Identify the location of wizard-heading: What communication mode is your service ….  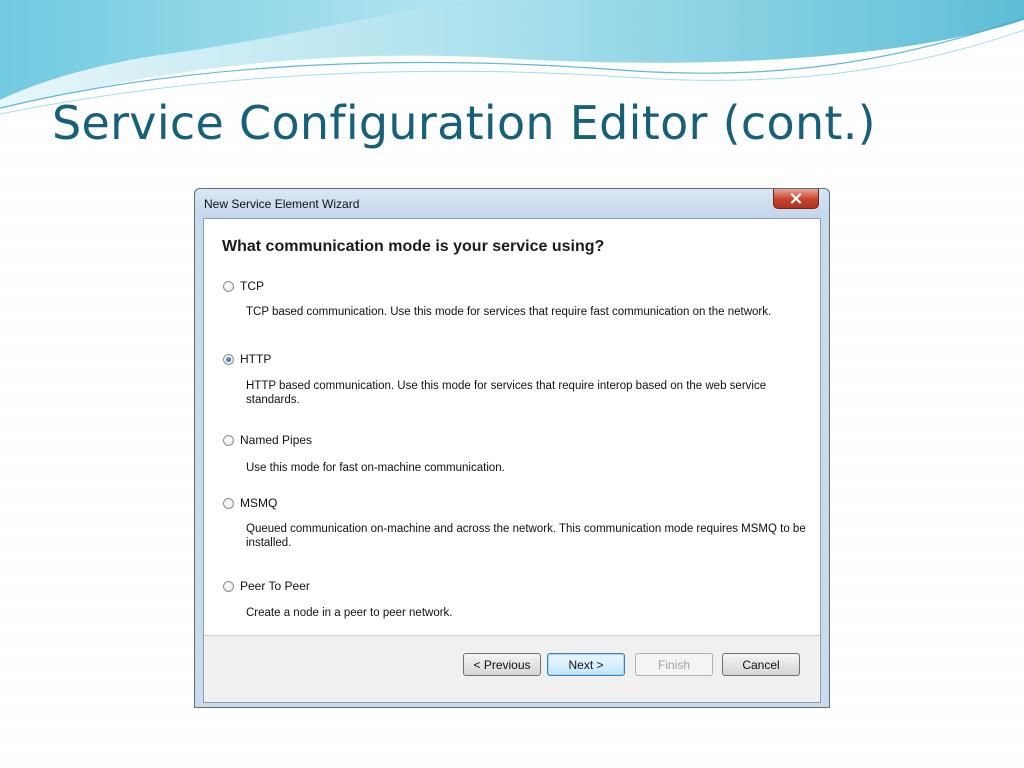
(413, 246).